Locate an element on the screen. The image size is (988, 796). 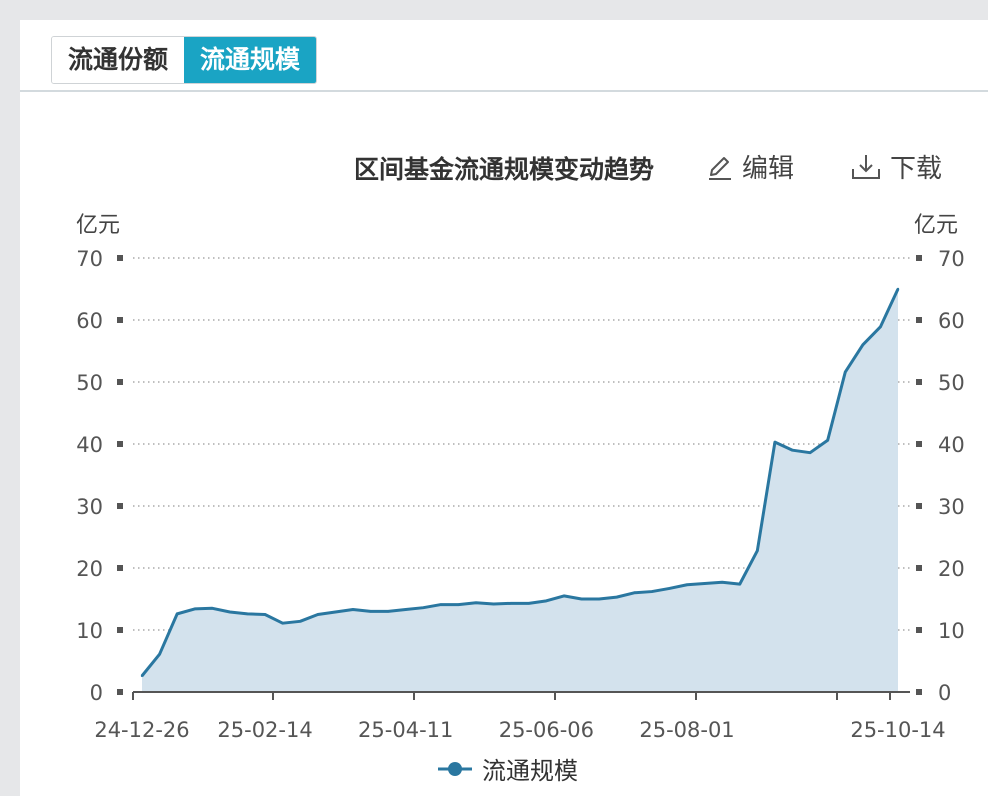
y-tick-label-left: 10 is located at coordinates (89, 631).